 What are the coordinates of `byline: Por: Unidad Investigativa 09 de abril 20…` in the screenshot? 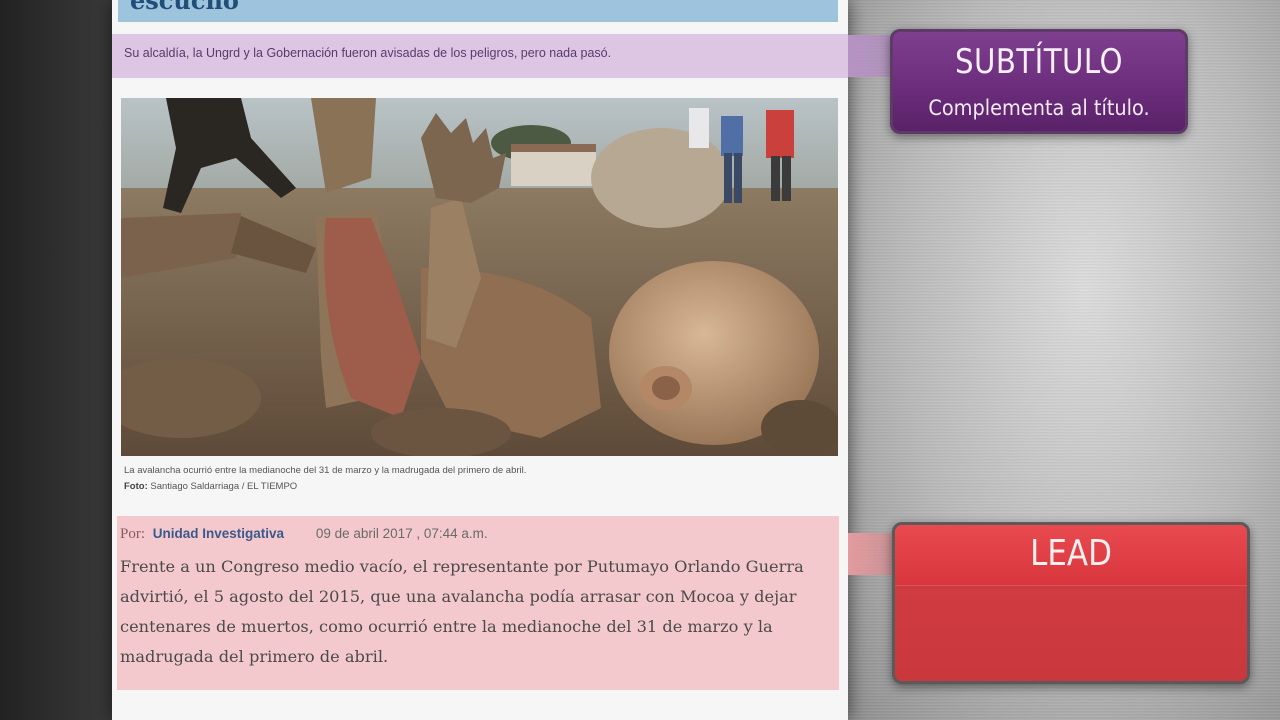 It's located at (304, 534).